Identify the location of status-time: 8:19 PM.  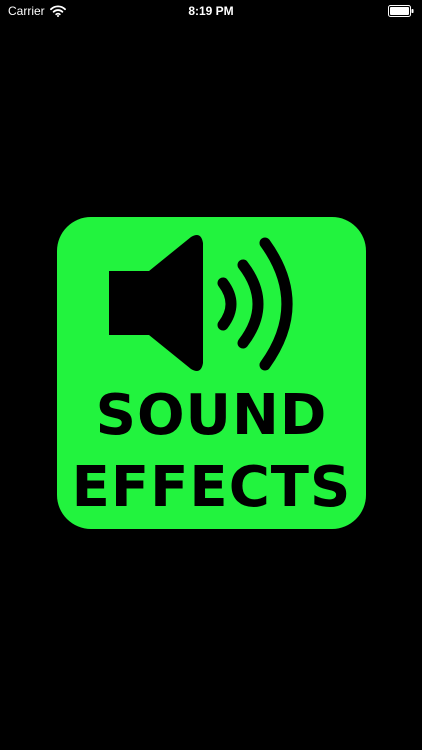
(211, 11).